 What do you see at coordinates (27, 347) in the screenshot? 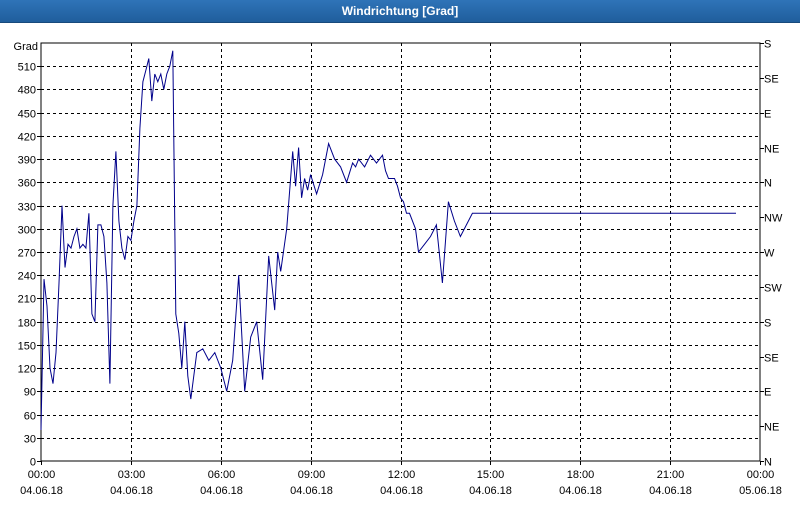
I see `left-tick-label: 150` at bounding box center [27, 347].